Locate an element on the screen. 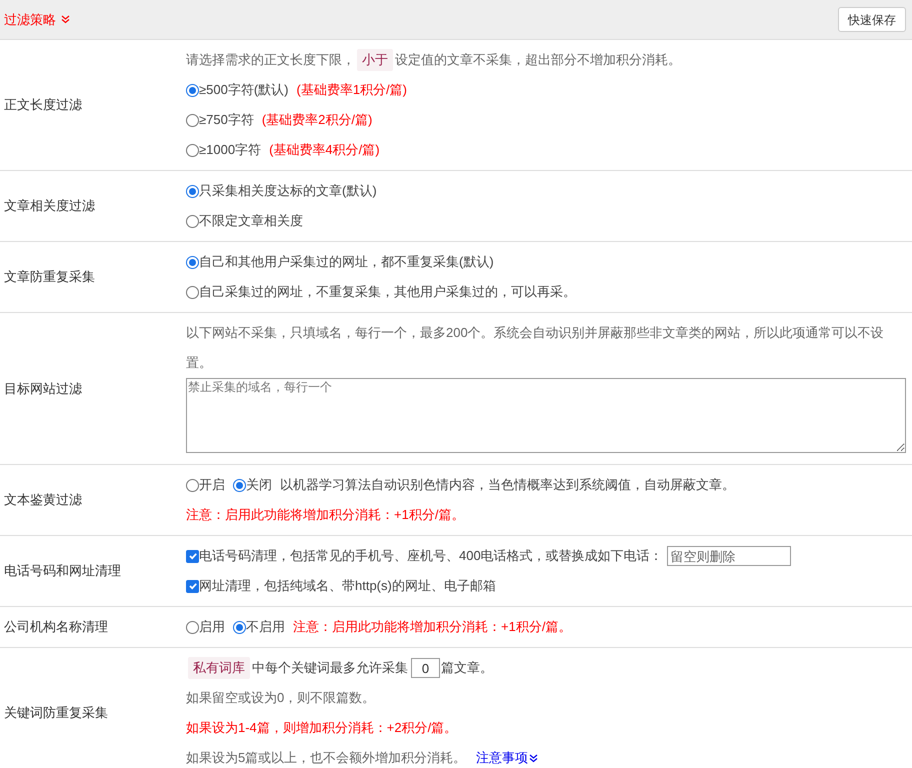 This screenshot has width=912, height=768. option-label: 电话号码清理，包括常见的手机号、座机号、400电话格式，或替换成如下电话： is located at coordinates (431, 556).